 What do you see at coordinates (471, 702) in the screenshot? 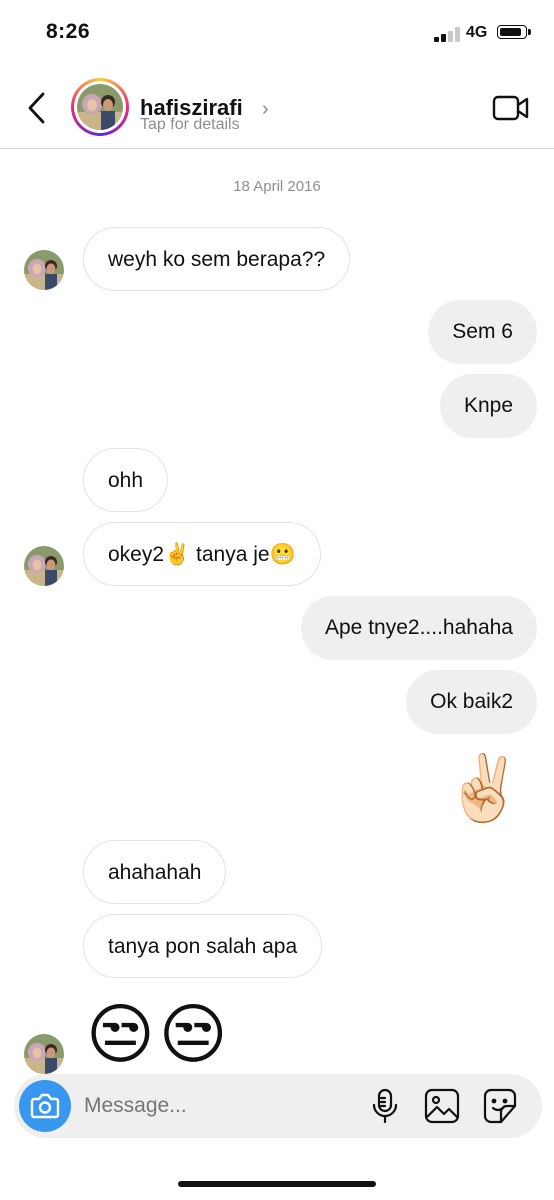
I see `message-outgoing: Ok baik2` at bounding box center [471, 702].